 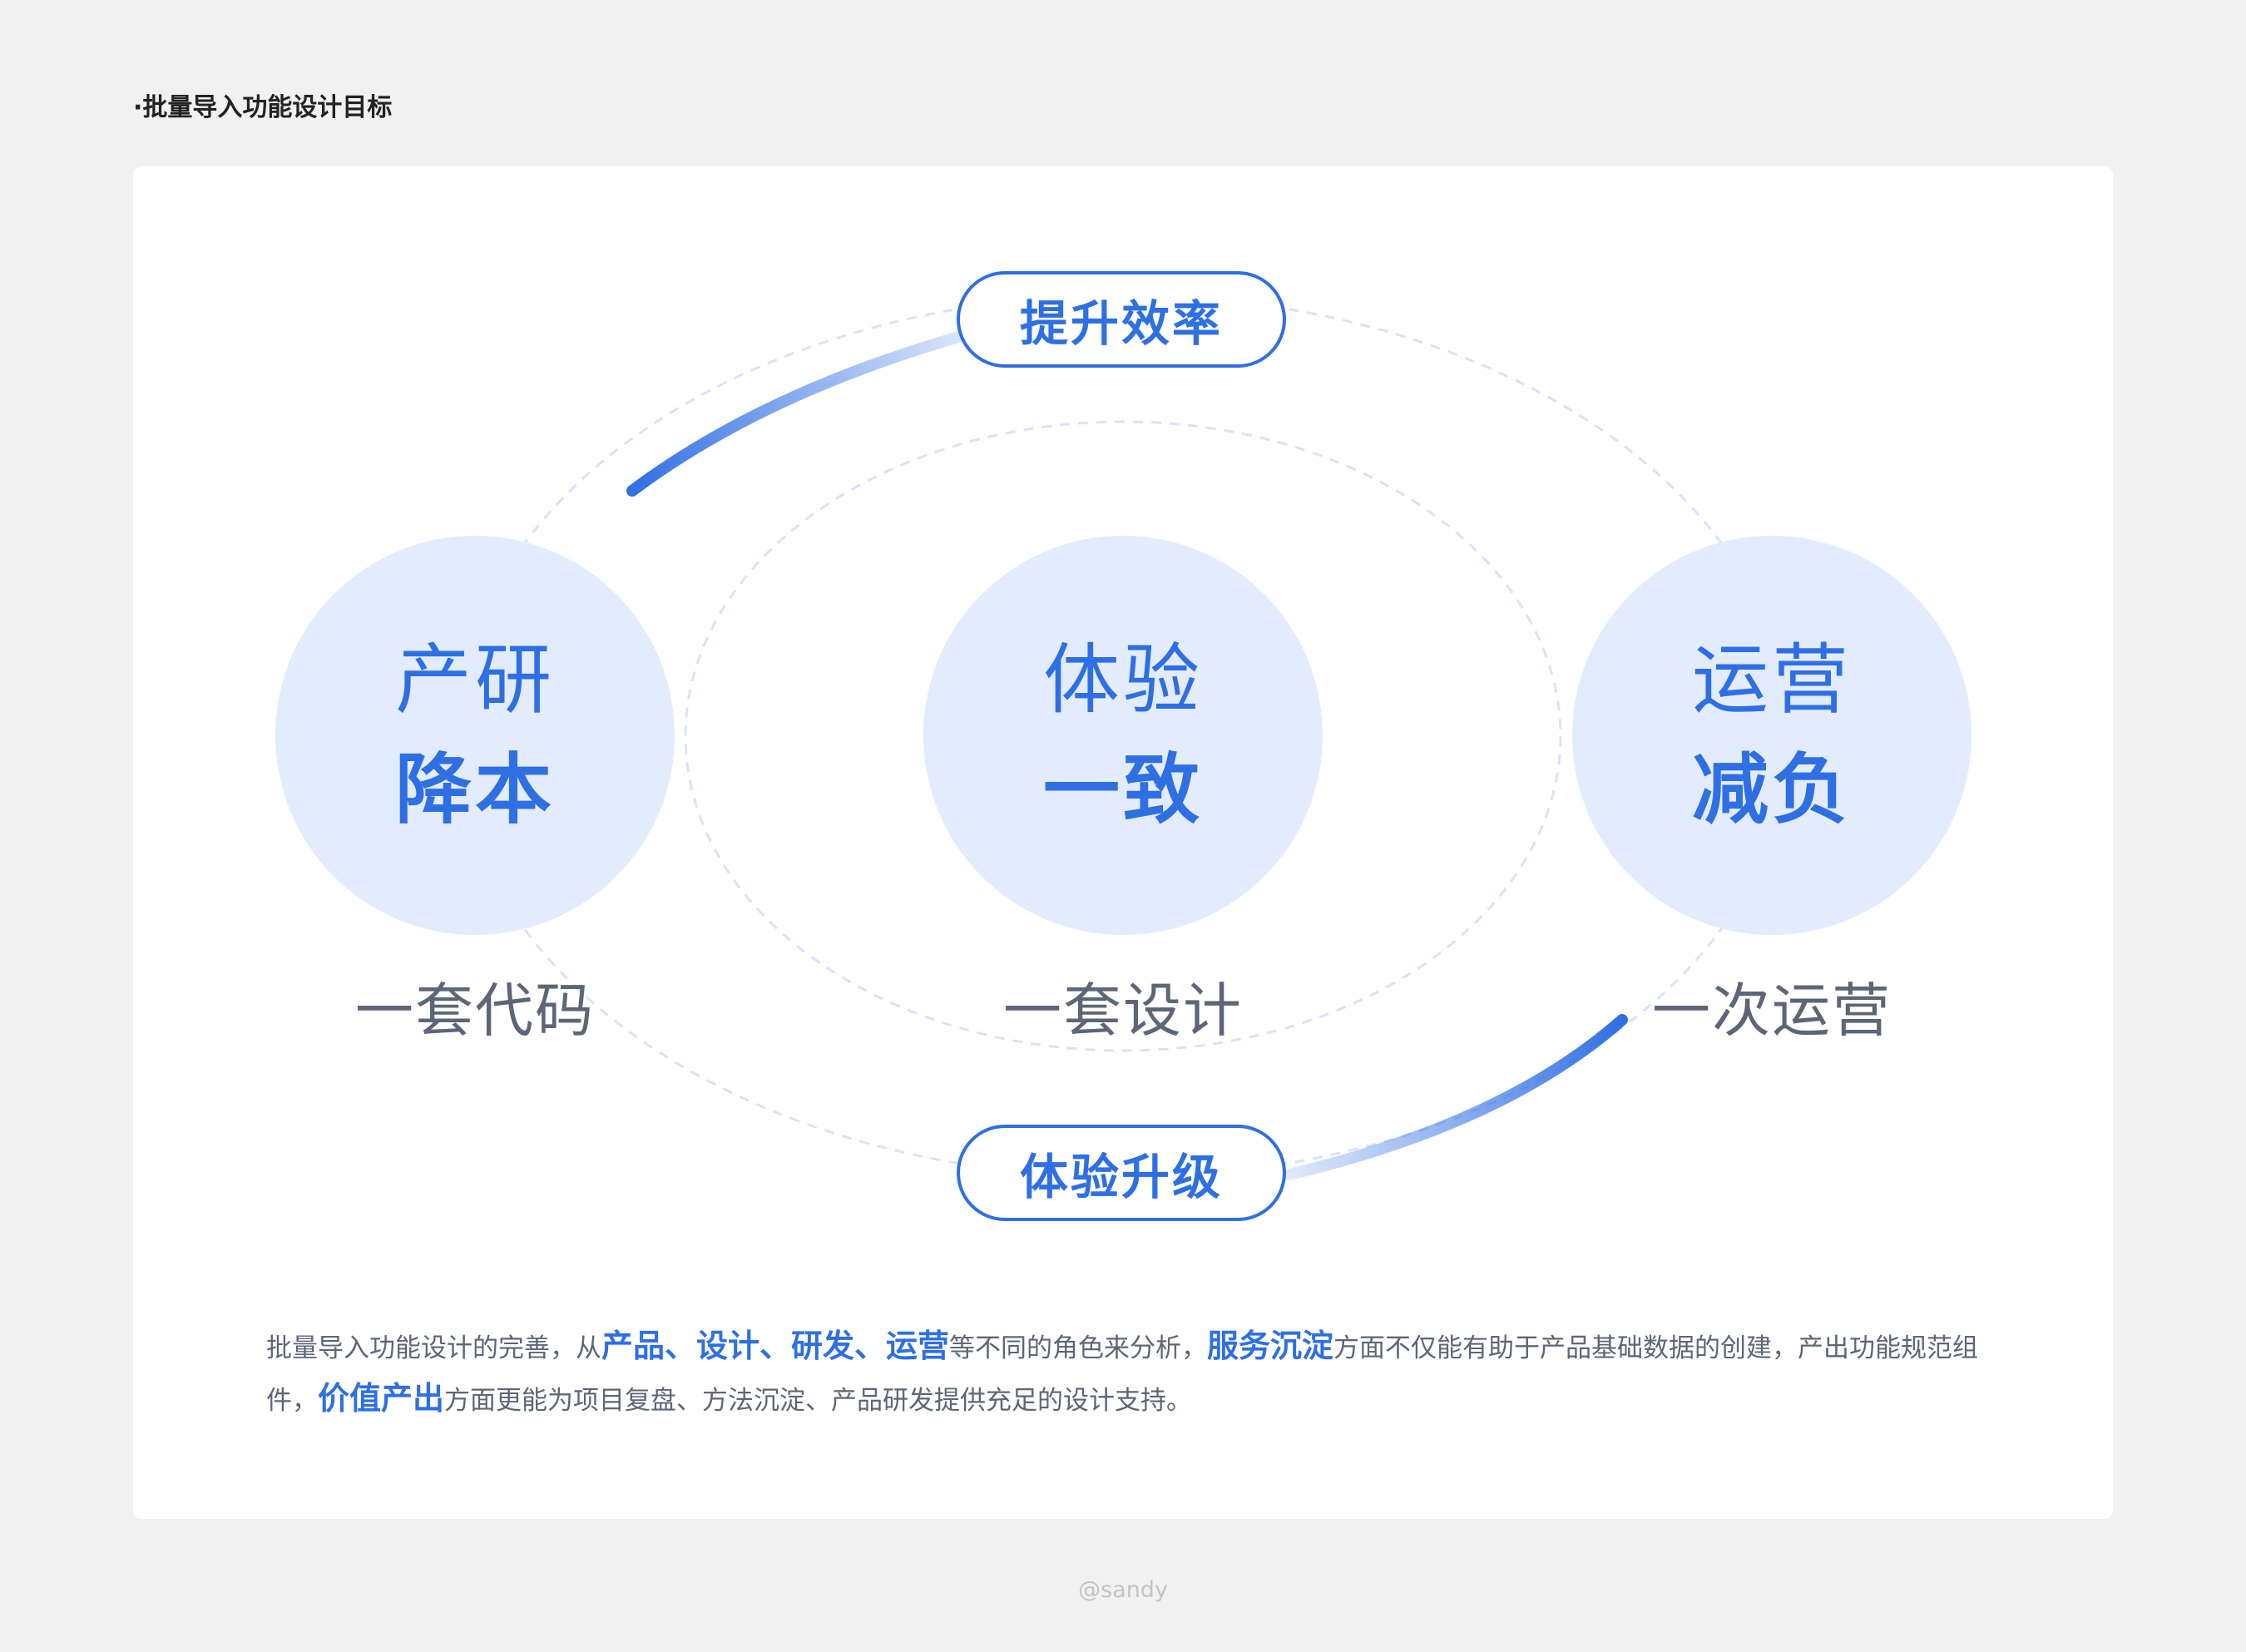 I want to click on caption-one-design: 一套设计, so click(x=1123, y=1011).